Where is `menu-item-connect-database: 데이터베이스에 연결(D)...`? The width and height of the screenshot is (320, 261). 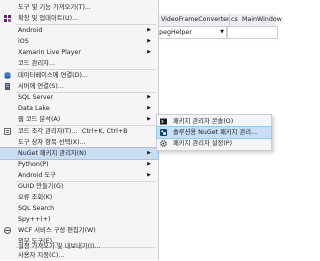
menu-item-connect-database: 데이터베이스에 연결(D)... is located at coordinates (79, 75).